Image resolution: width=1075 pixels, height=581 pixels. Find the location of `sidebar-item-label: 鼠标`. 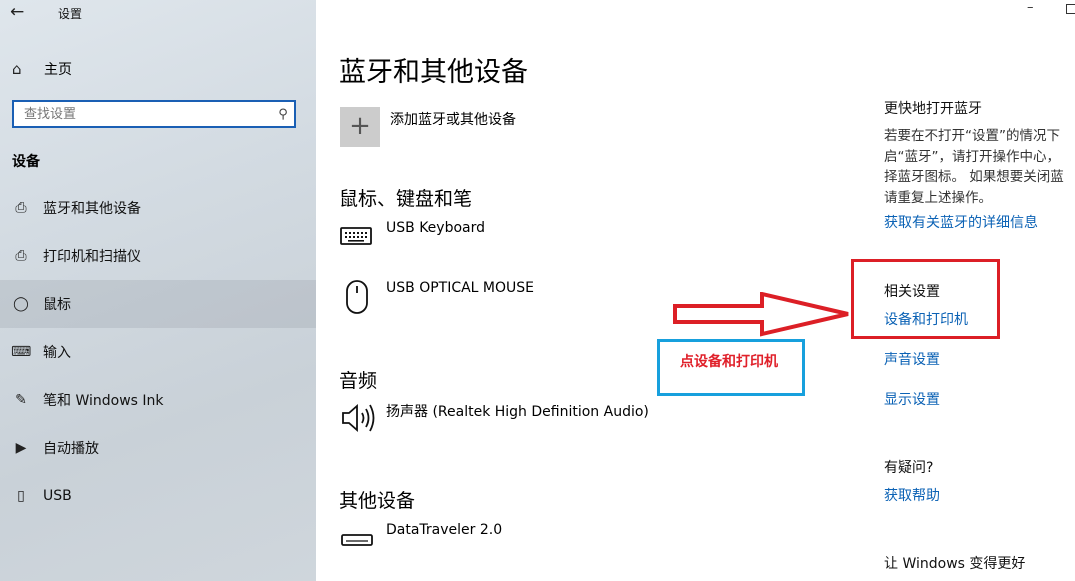

sidebar-item-label: 鼠标 is located at coordinates (57, 305).